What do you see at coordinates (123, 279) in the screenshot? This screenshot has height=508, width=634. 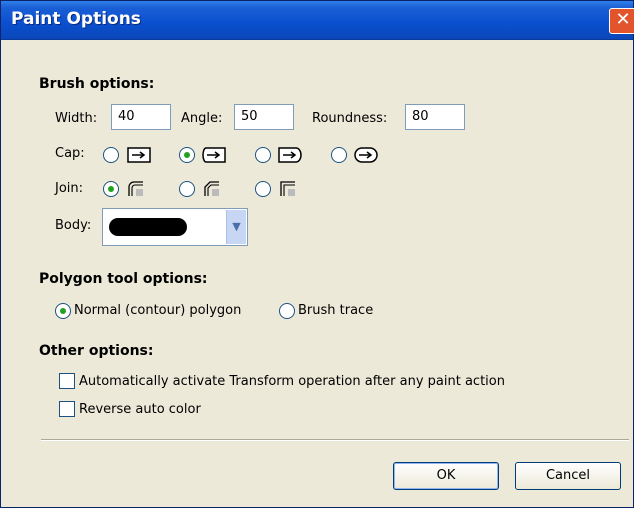 I see `polygon-options-heading: Polygon tool options:` at bounding box center [123, 279].